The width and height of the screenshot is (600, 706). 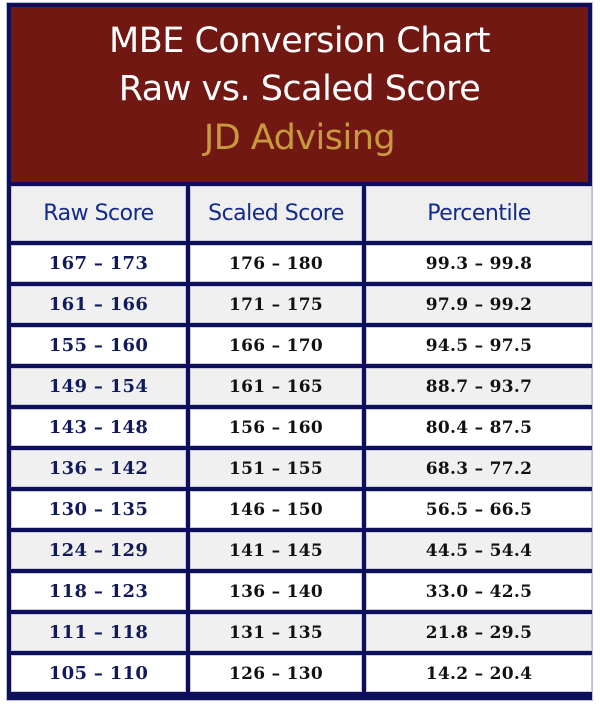 What do you see at coordinates (98, 673) in the screenshot?
I see `raw-score-cell: 105 – 110` at bounding box center [98, 673].